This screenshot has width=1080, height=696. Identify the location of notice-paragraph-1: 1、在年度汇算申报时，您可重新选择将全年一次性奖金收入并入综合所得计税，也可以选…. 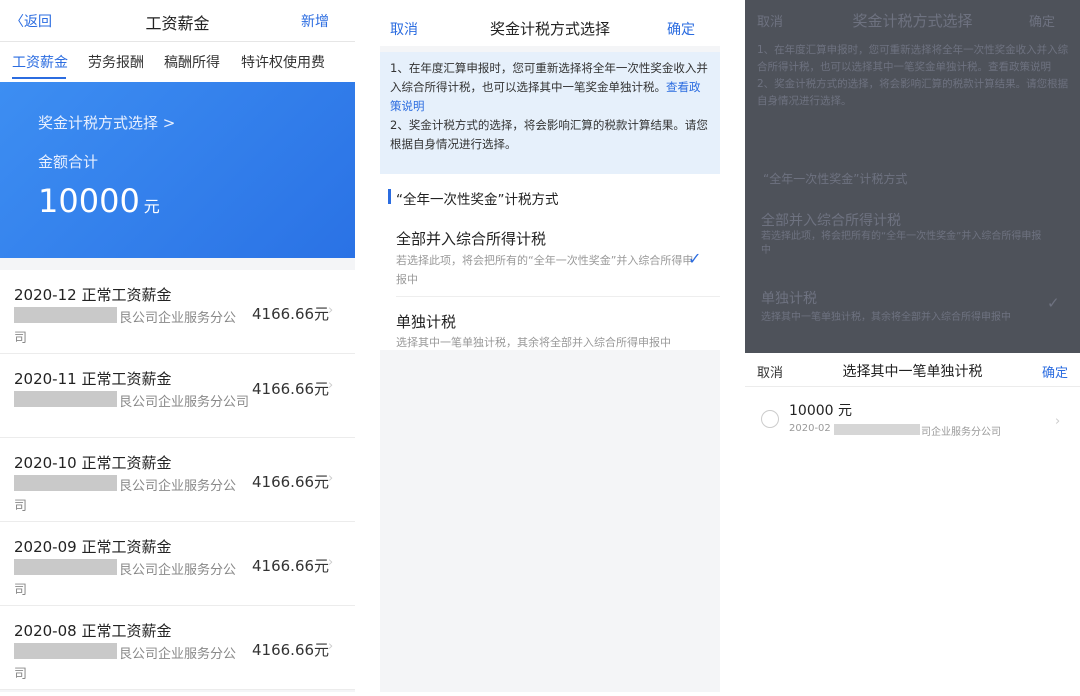
(549, 77).